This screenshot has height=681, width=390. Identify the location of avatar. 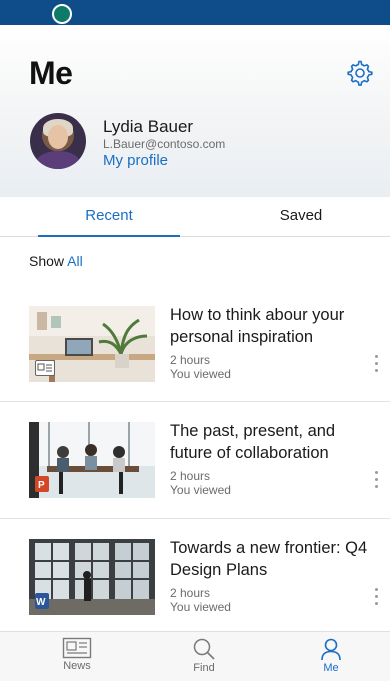
(58, 141).